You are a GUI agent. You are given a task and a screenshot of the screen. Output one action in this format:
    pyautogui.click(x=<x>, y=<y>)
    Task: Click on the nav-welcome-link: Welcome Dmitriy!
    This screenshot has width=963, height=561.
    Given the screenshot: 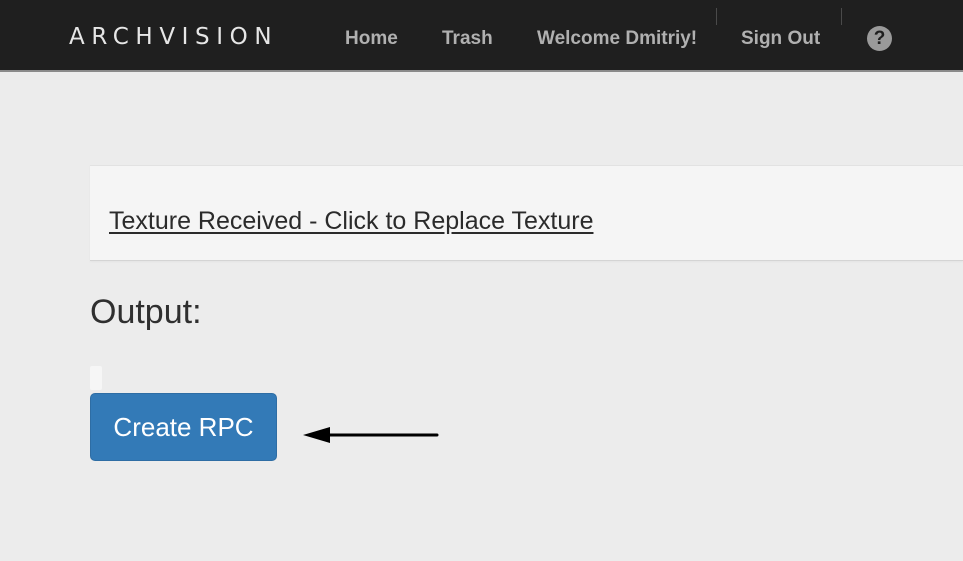 What is the action you would take?
    pyautogui.click(x=617, y=39)
    